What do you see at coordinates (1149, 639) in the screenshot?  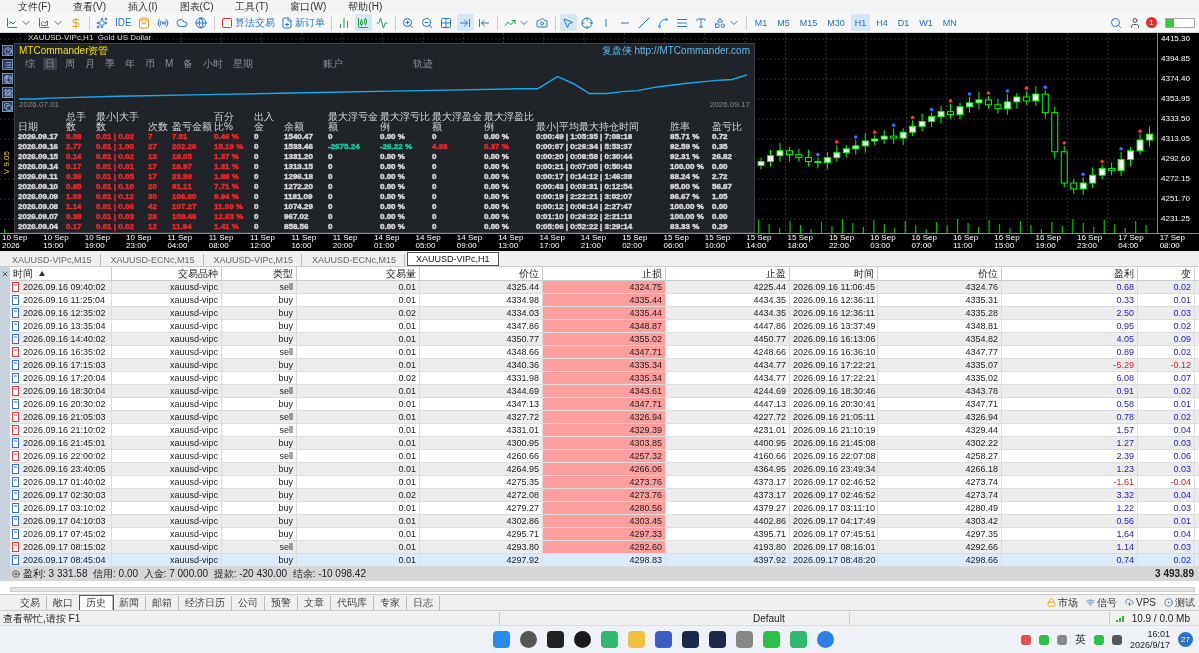 I see `clock: 16:01 2026/9/17` at bounding box center [1149, 639].